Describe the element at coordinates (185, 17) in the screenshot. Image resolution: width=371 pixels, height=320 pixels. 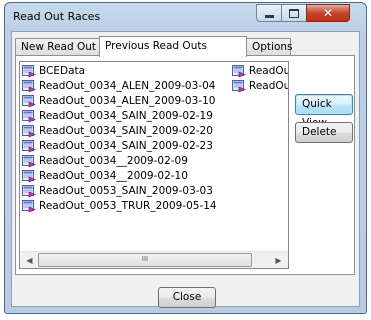
I see `title-bar: Read Out Races ✕` at that location.